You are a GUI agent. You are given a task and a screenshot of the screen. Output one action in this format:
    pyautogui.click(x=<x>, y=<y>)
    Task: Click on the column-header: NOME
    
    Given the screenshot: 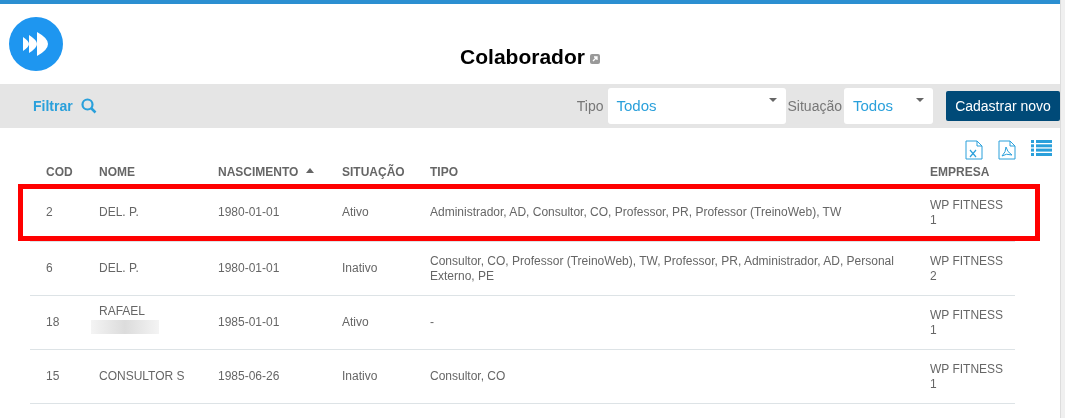 What is the action you would take?
    pyautogui.click(x=117, y=172)
    